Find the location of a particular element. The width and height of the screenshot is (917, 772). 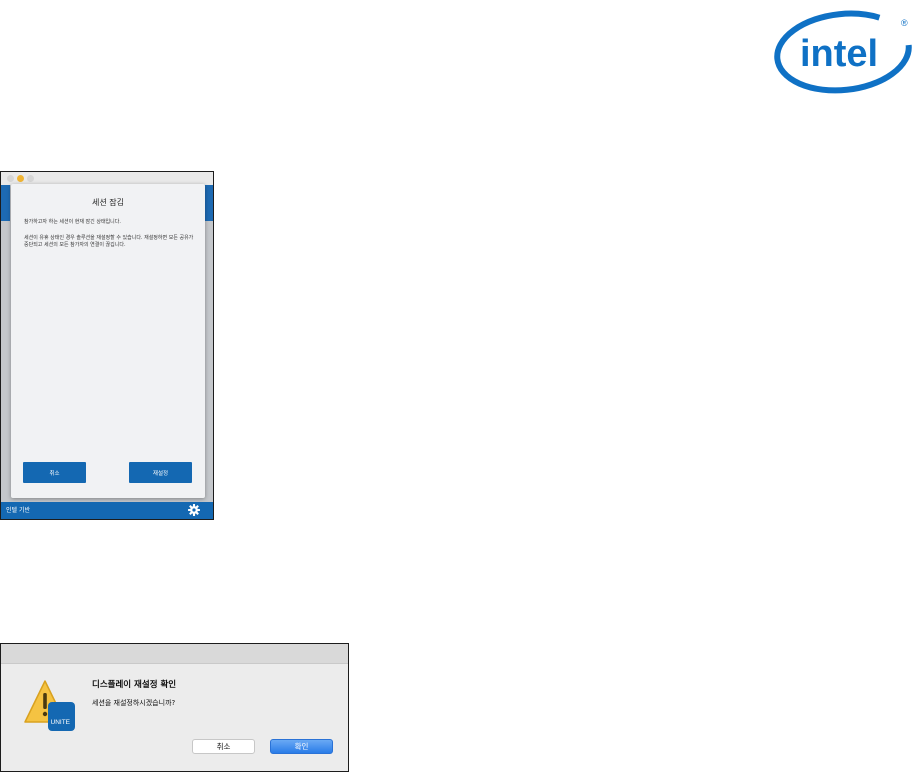

footer-label: 인텔 기반 is located at coordinates (18, 510).